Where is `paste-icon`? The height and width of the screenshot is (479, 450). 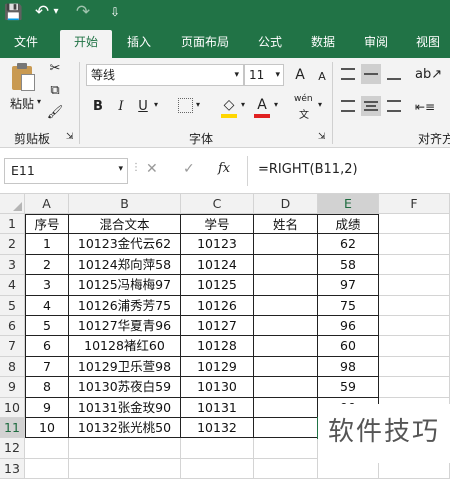
paste-icon is located at coordinates (23, 77).